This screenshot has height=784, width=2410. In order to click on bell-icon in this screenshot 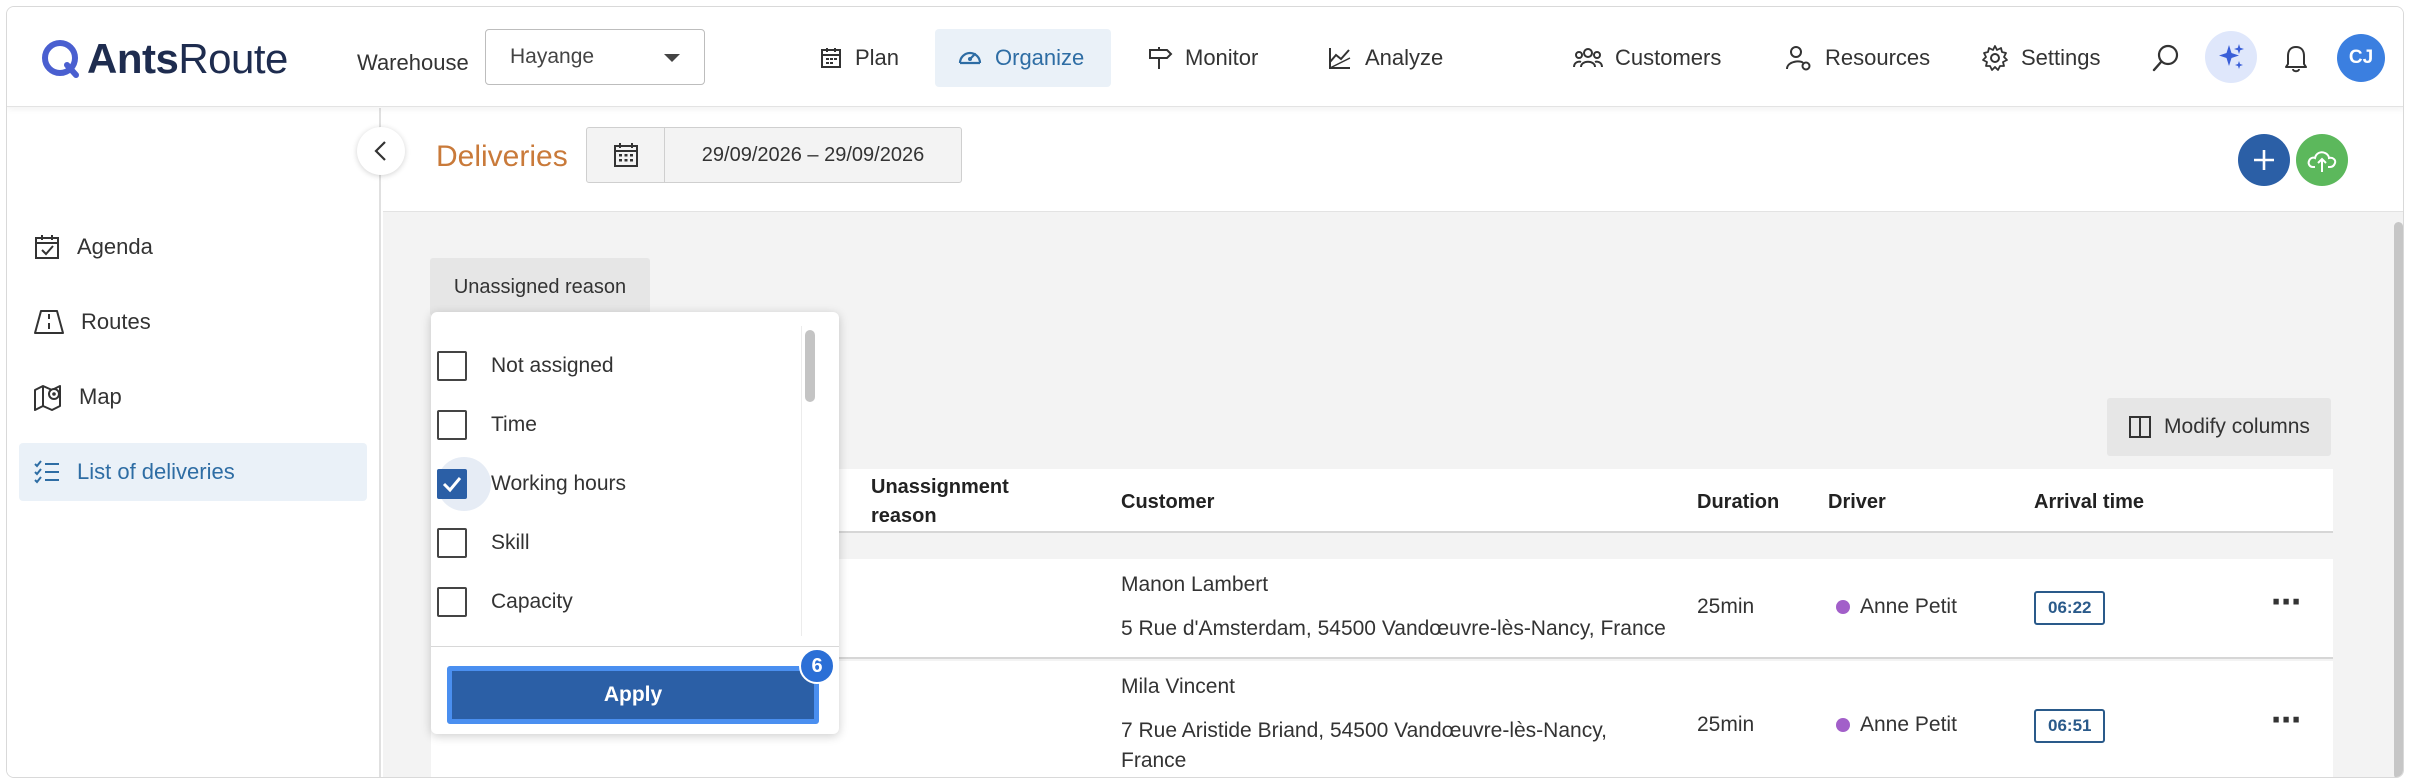, I will do `click(2296, 58)`.